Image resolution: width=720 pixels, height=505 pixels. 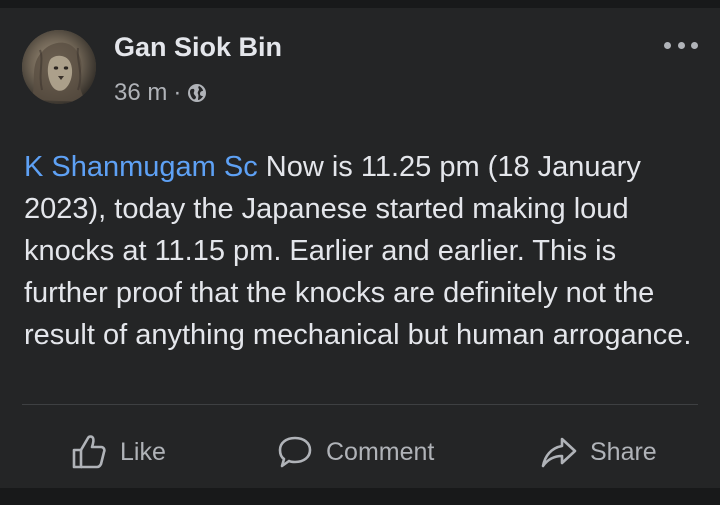 I want to click on share-label: Share, so click(x=623, y=451).